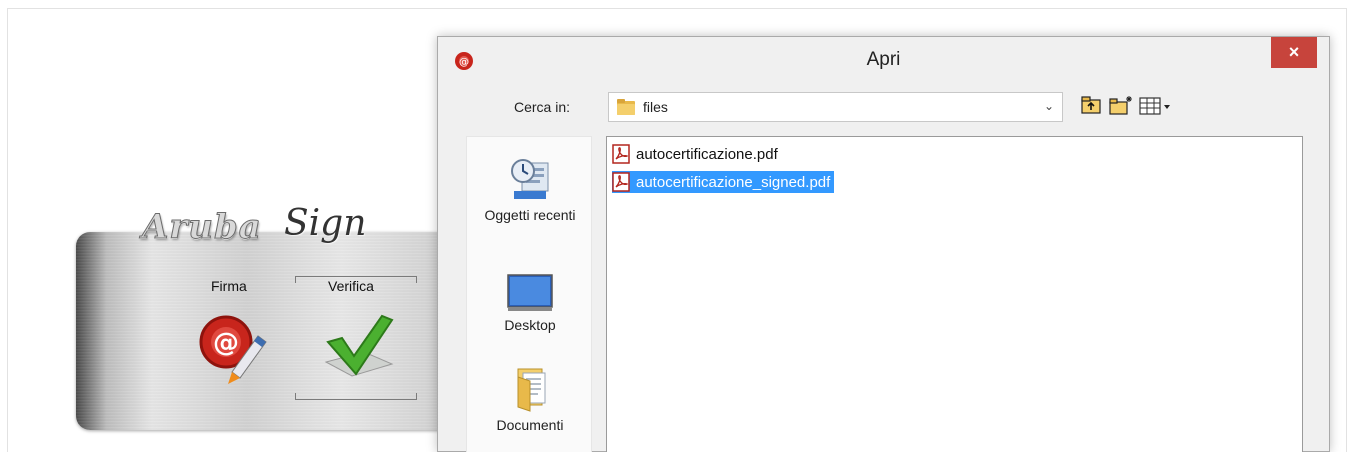  Describe the element at coordinates (626, 107) in the screenshot. I see `folder-icon` at that location.